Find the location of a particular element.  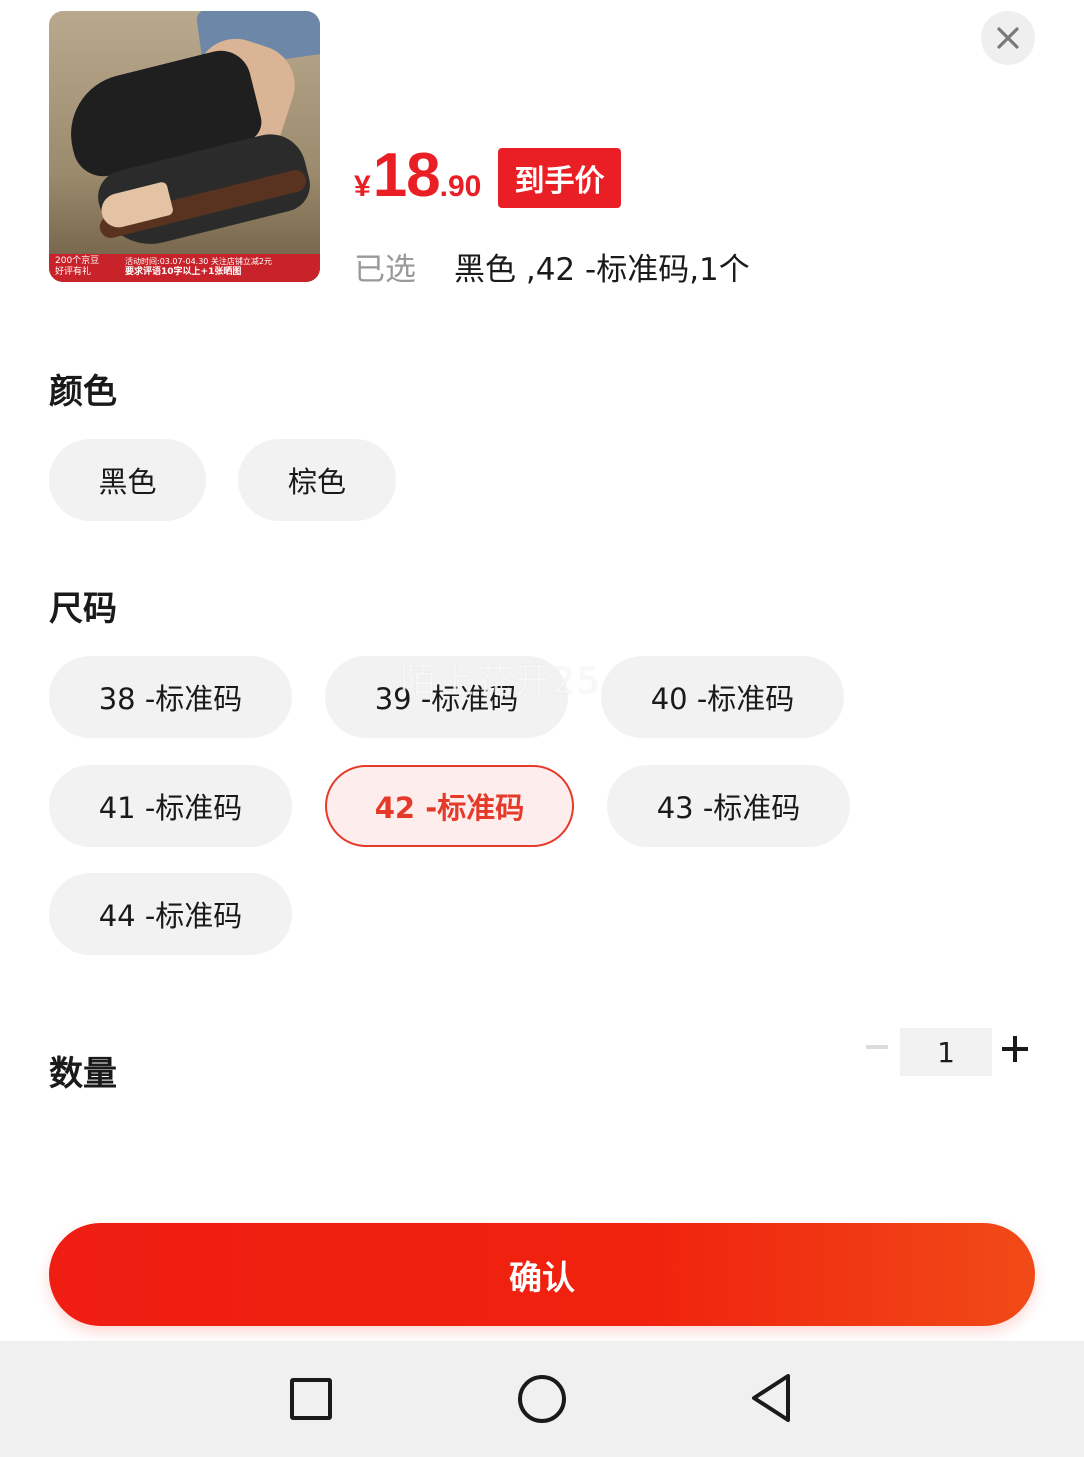

size-option-42-selected: 42 -标准码 is located at coordinates (449, 806).